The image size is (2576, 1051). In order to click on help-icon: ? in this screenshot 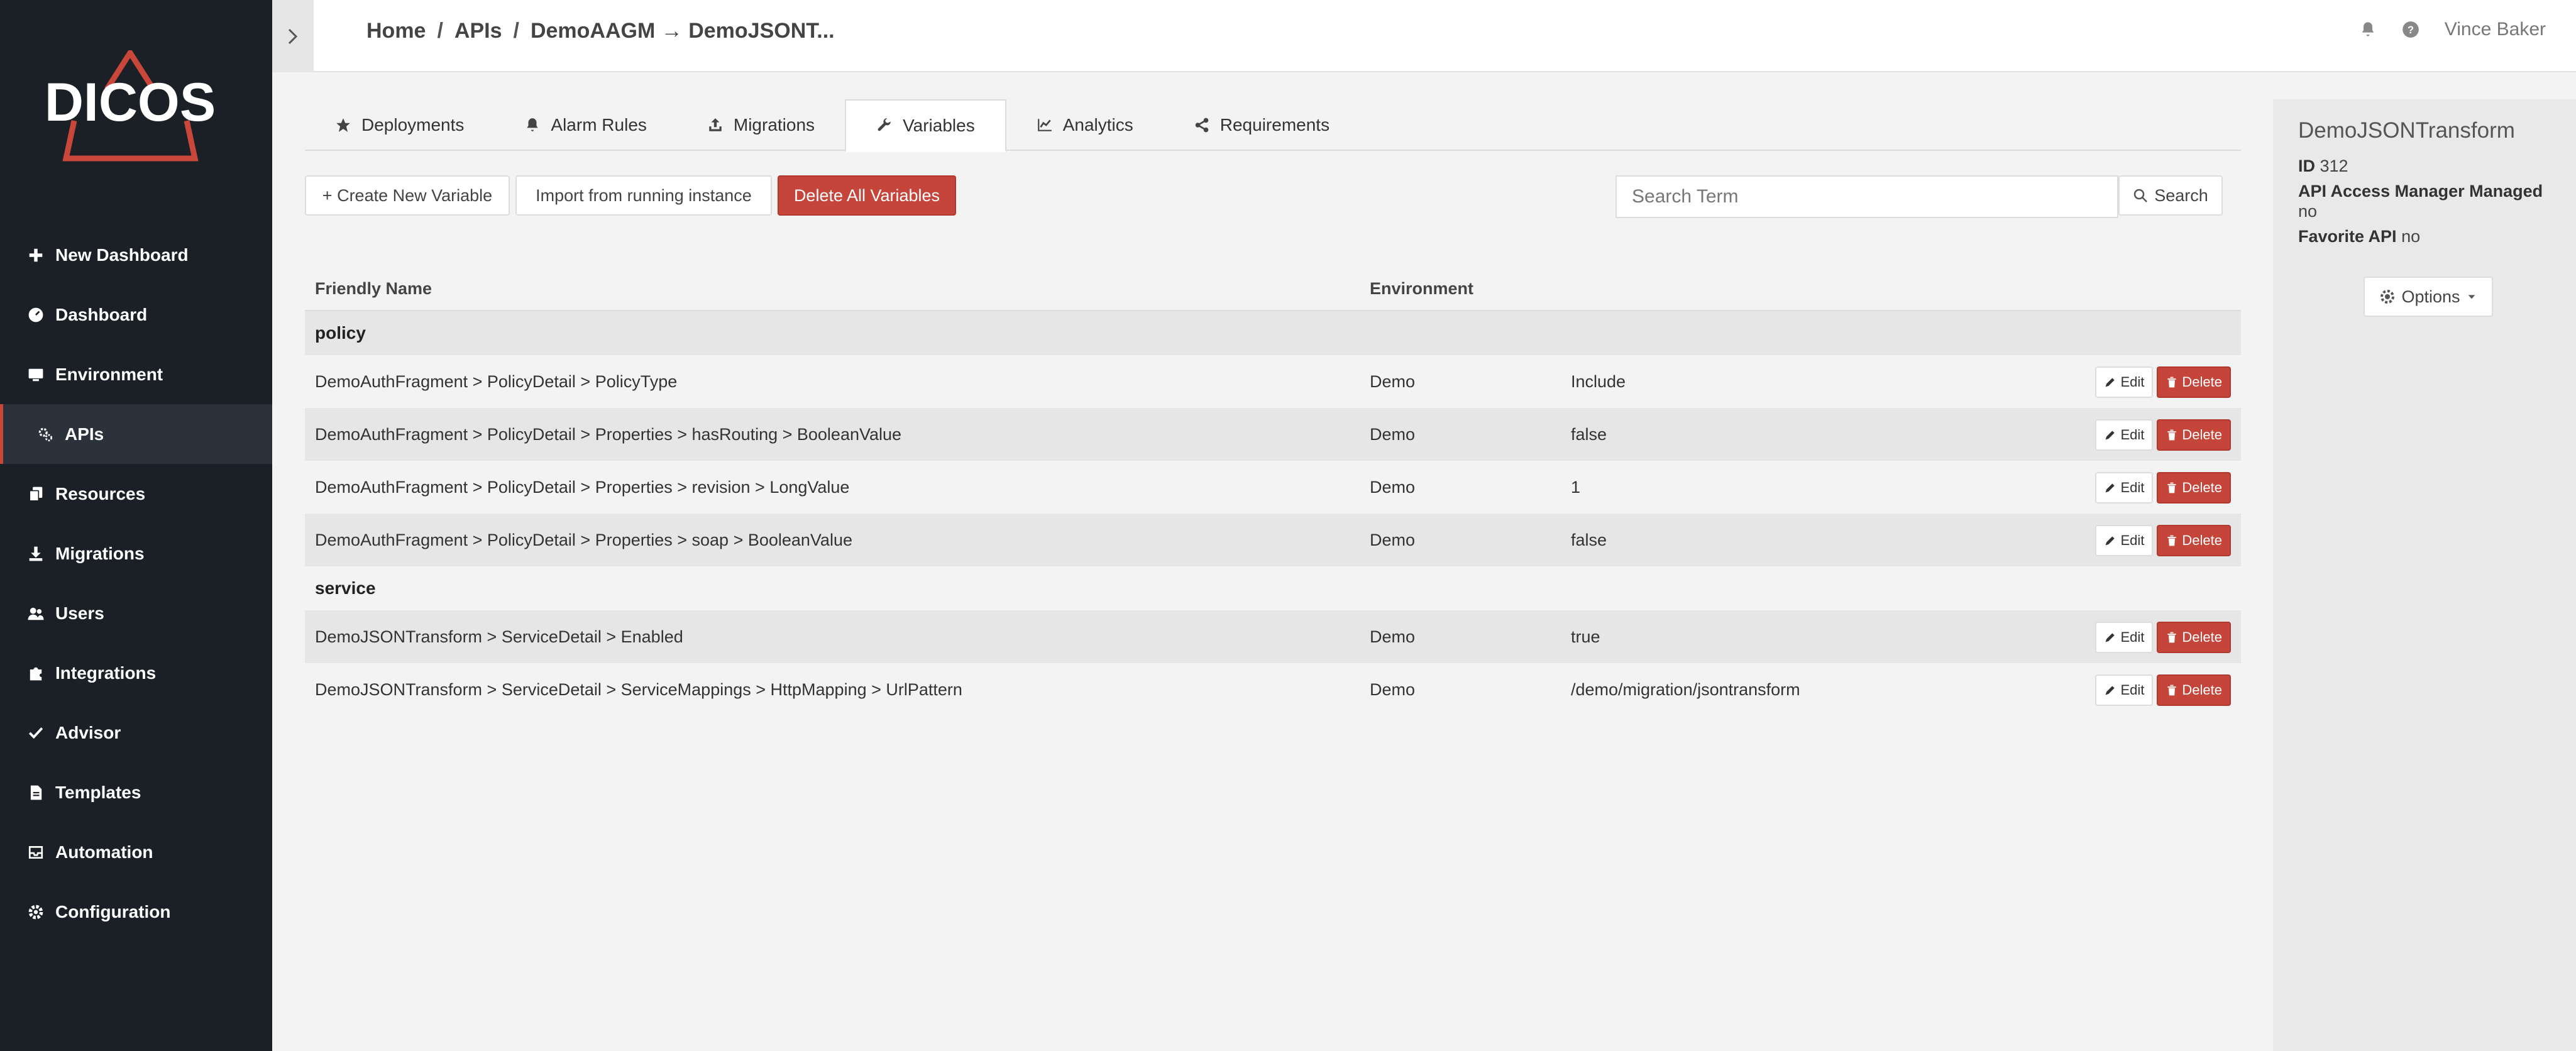, I will do `click(2411, 29)`.